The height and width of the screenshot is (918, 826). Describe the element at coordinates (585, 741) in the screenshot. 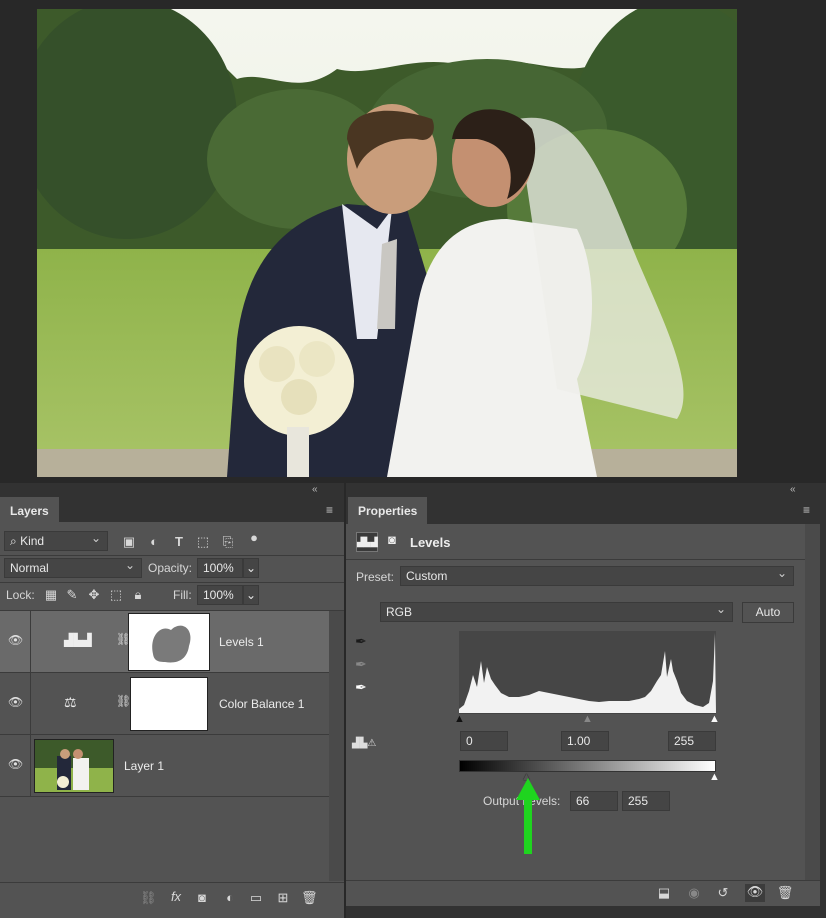

I see `input-gamma-field: 1.00` at that location.